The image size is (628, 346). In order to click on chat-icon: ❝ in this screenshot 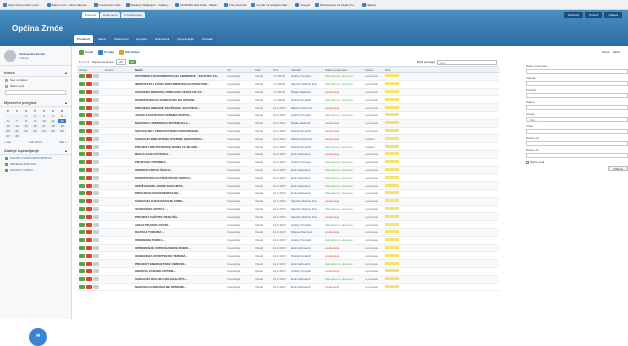, I will do `click(38, 337)`.